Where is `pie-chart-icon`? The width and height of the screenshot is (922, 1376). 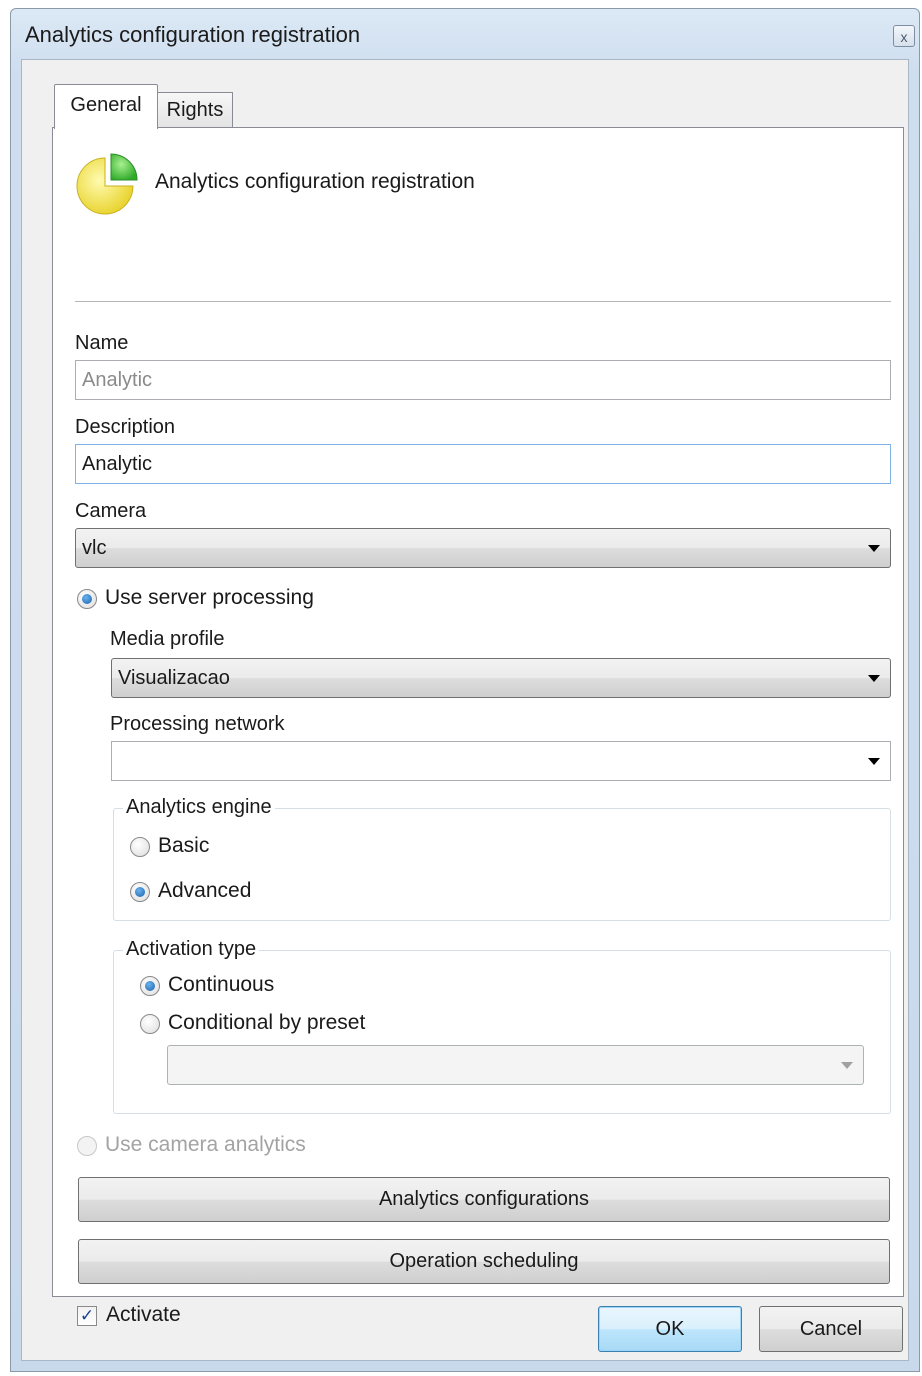
pie-chart-icon is located at coordinates (107, 184).